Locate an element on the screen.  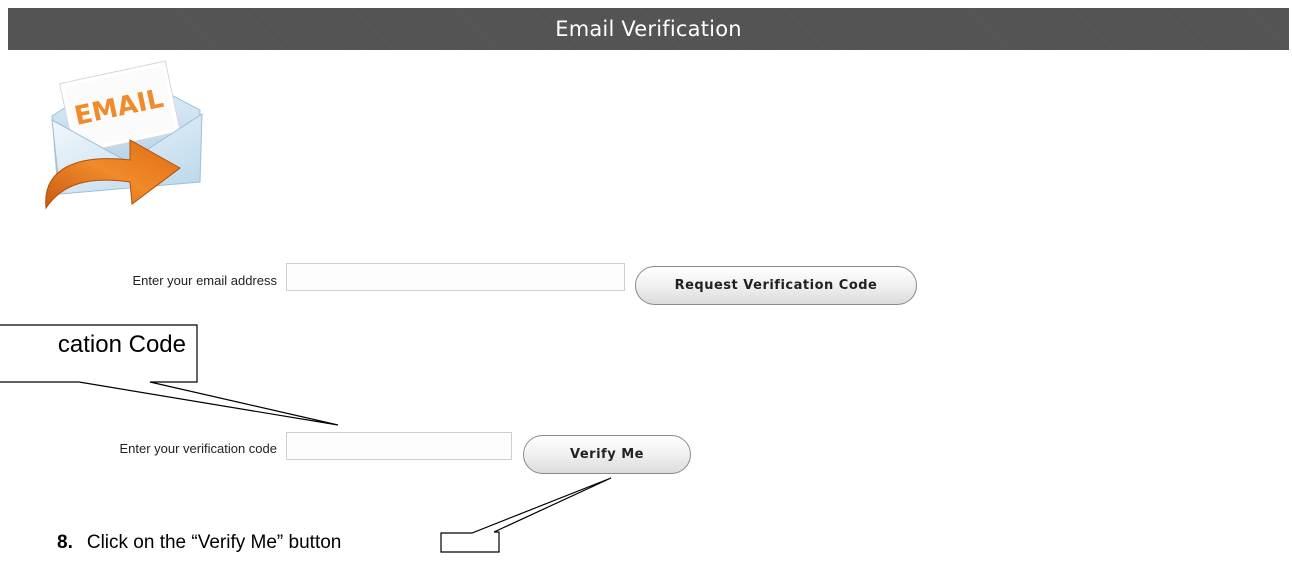
email-input is located at coordinates (455, 277).